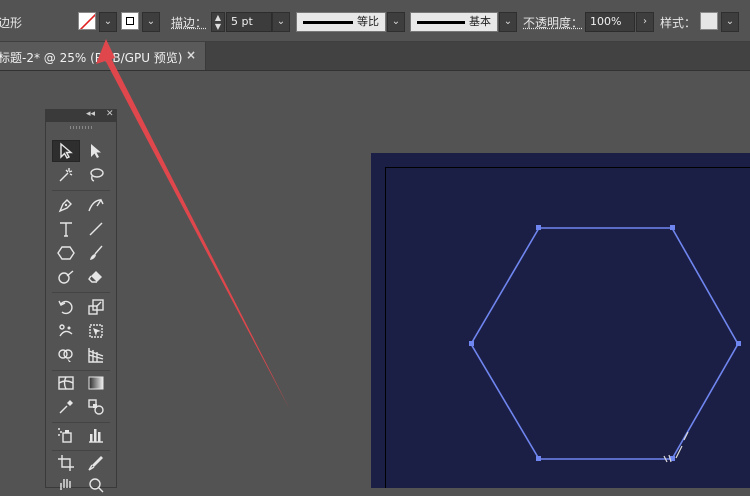 This screenshot has height=496, width=750. I want to click on eyedropper-tool, so click(66, 407).